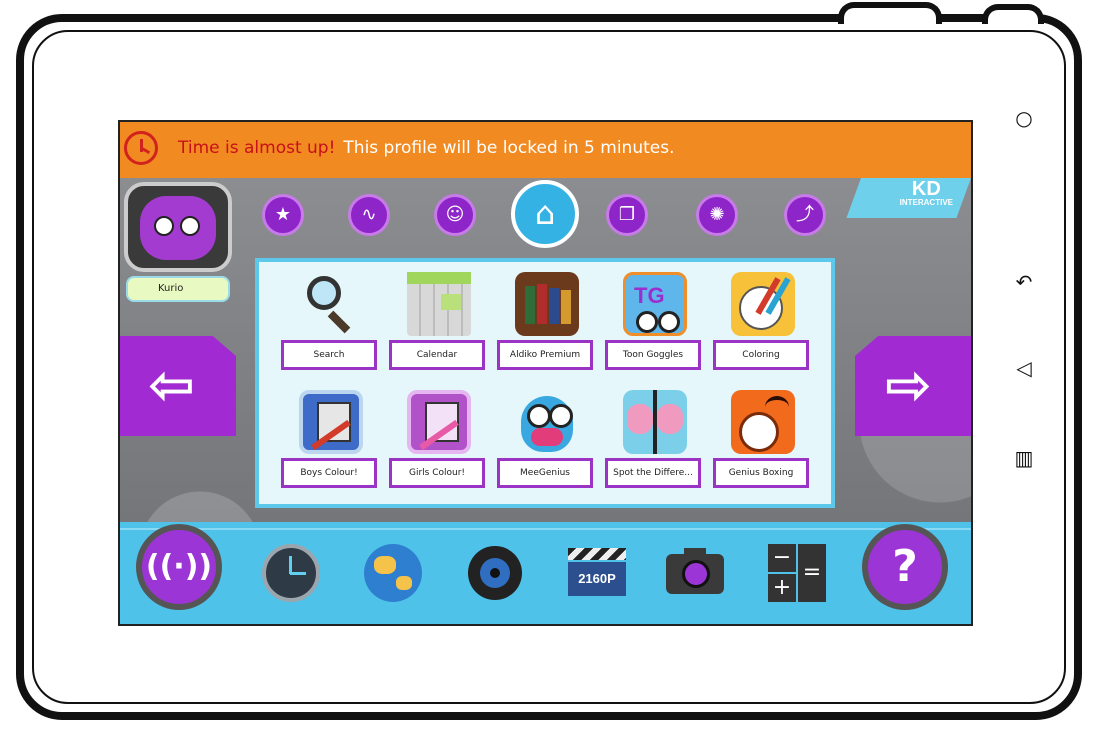 This screenshot has width=1098, height=734. I want to click on magnifier-icon, so click(331, 304).